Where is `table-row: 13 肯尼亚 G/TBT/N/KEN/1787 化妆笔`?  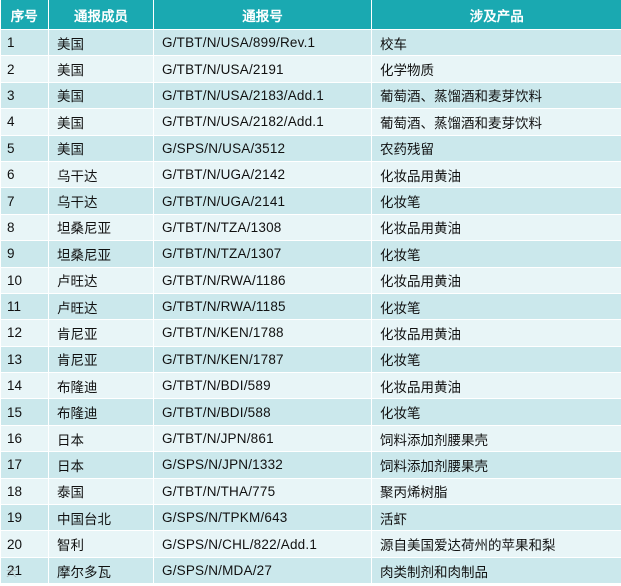 table-row: 13 肯尼亚 G/TBT/N/KEN/1787 化妆笔 is located at coordinates (310, 359).